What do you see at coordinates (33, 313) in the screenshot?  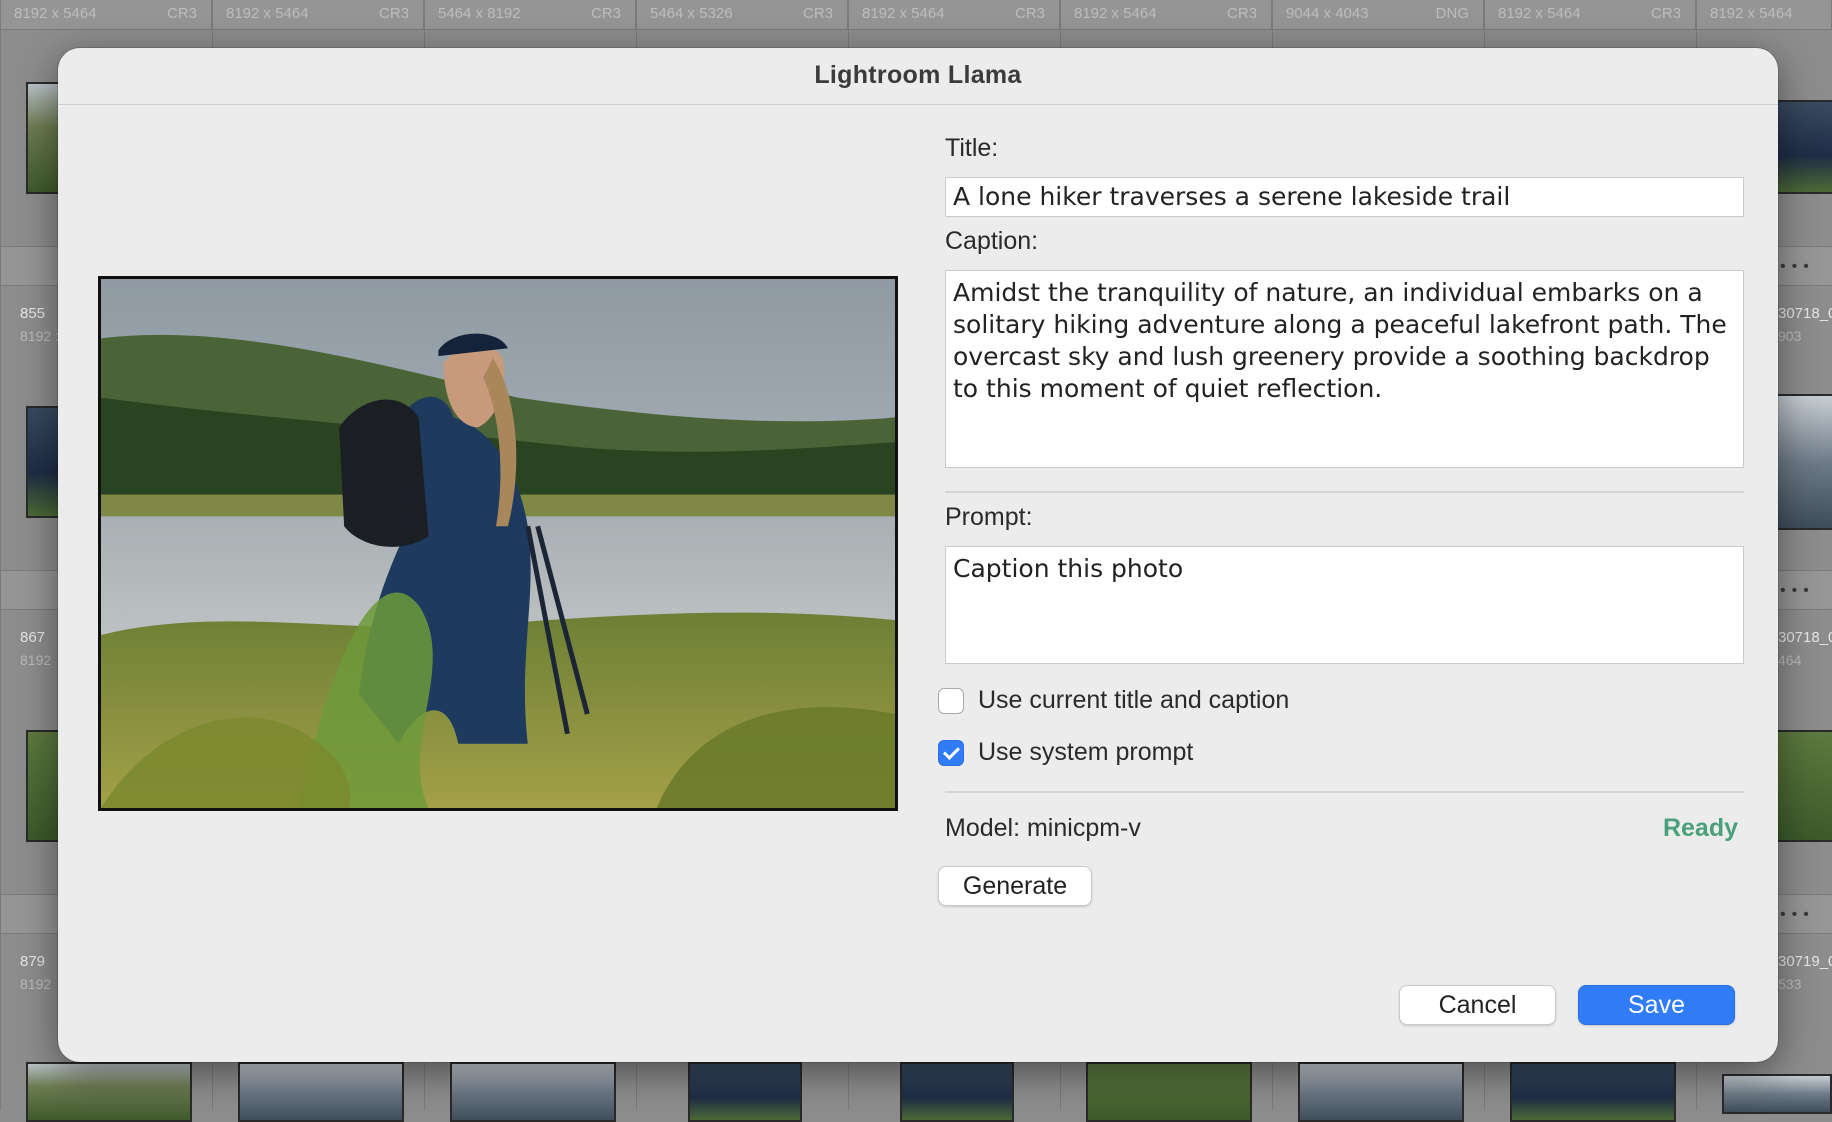 I see `row-number: 855` at bounding box center [33, 313].